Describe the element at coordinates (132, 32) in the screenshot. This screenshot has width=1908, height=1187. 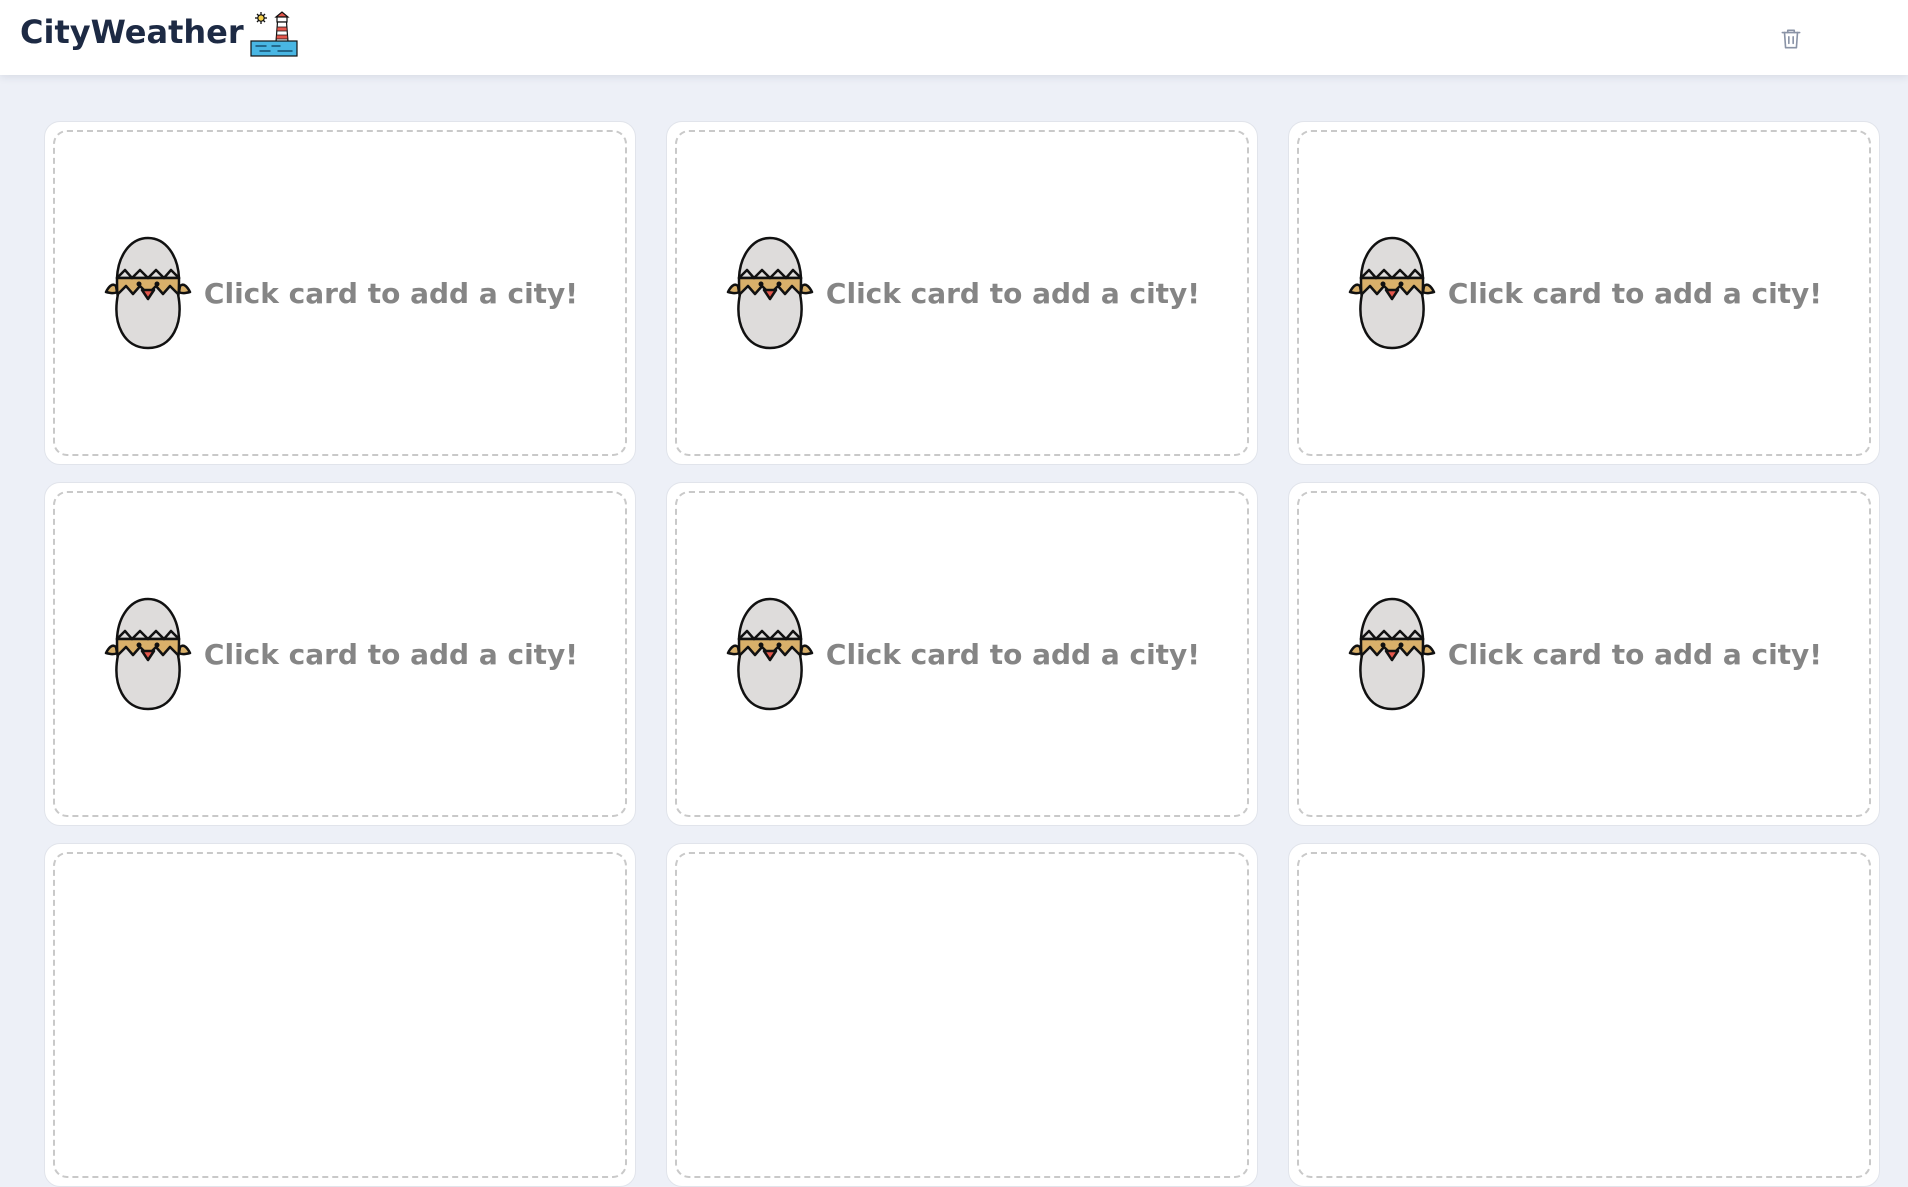
I see `app-title: CityWeather` at that location.